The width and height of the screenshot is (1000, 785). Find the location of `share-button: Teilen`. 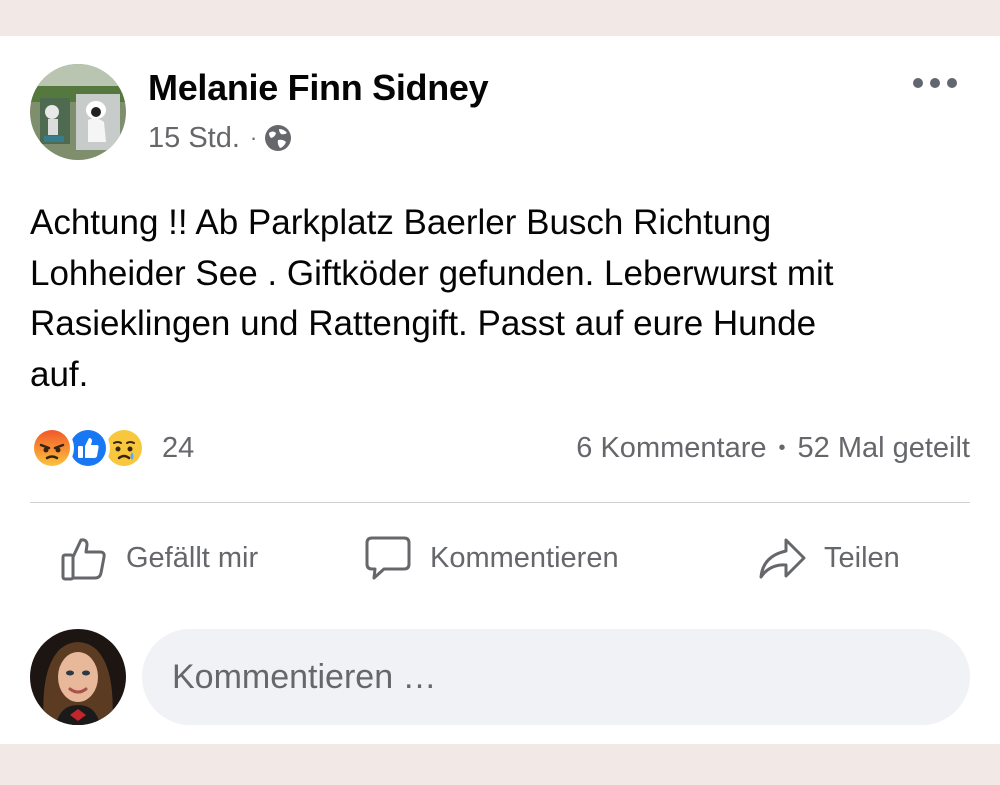

share-button: Teilen is located at coordinates (829, 558).